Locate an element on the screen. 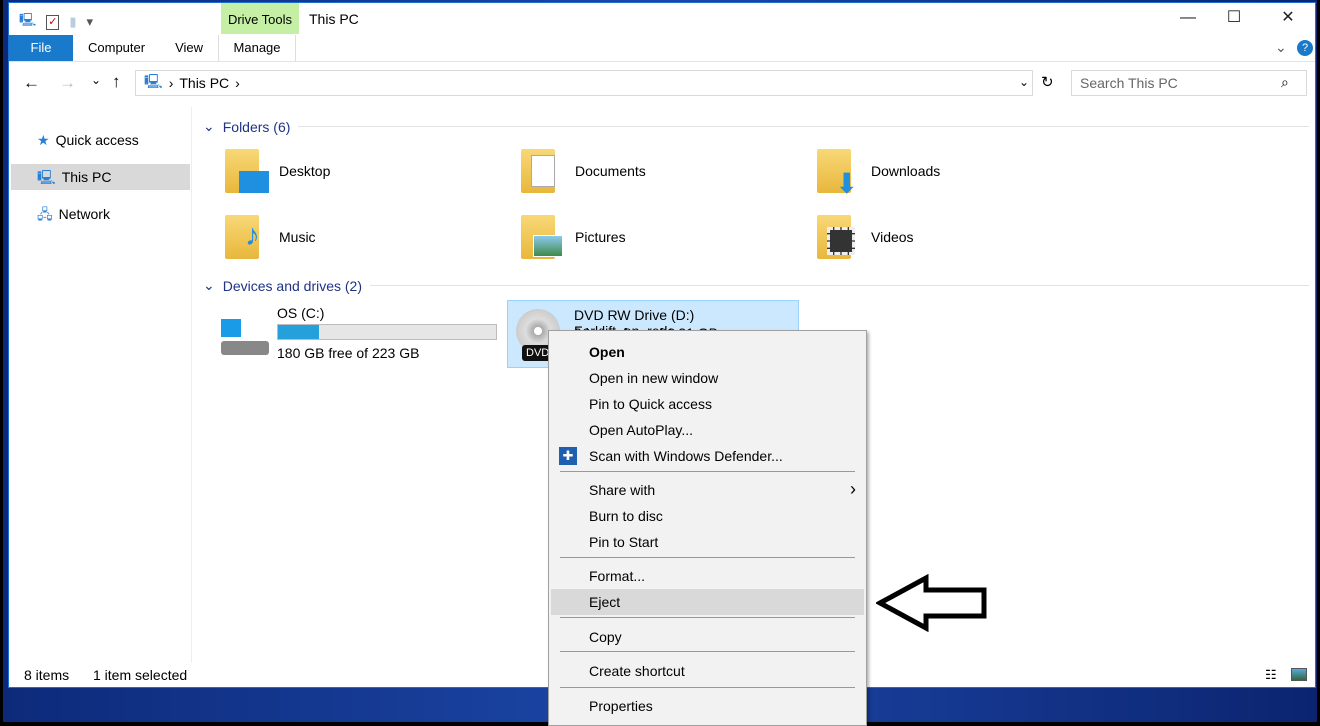  quick-access-toolbar: 🖳 ✓ ▮ ▾ is located at coordinates (56, 22).